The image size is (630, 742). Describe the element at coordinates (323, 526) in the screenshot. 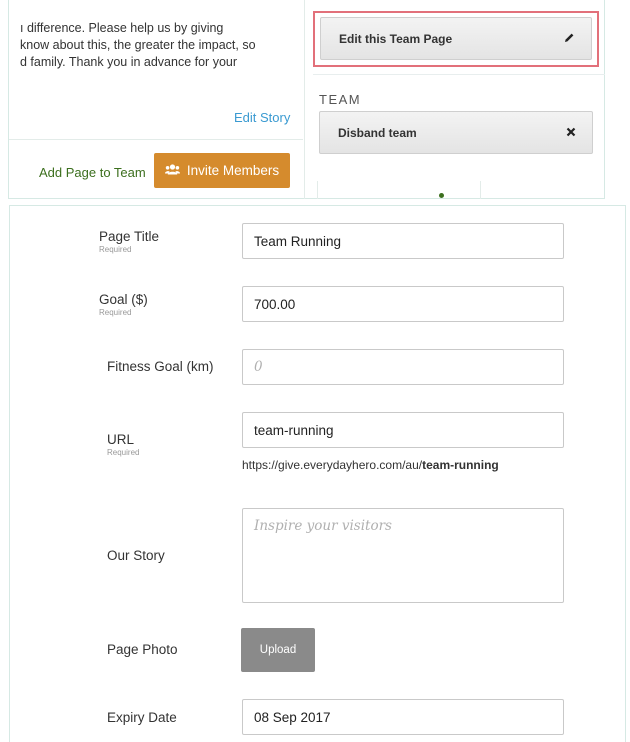

I see `our-story-placeholder: Inspire your visitors` at that location.